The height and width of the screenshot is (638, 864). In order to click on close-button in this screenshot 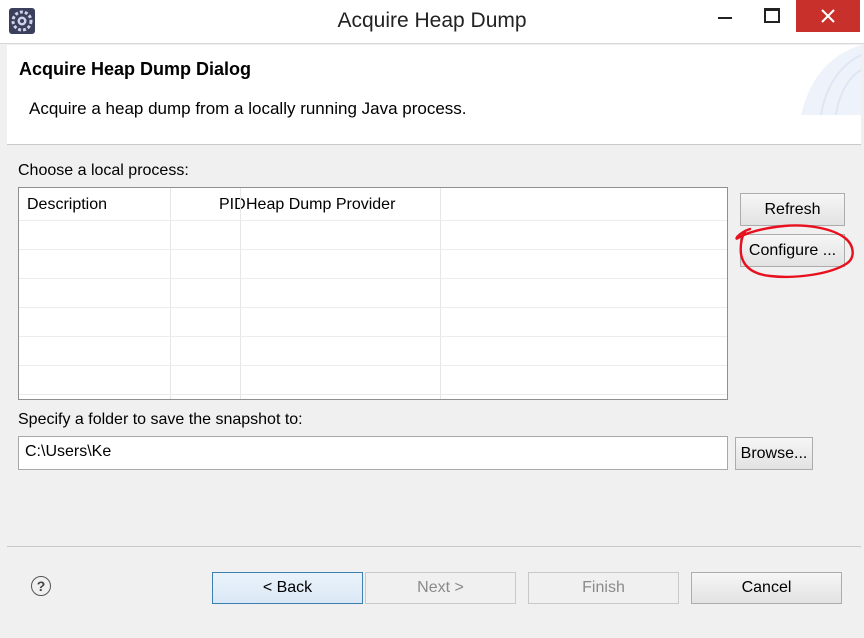, I will do `click(828, 16)`.